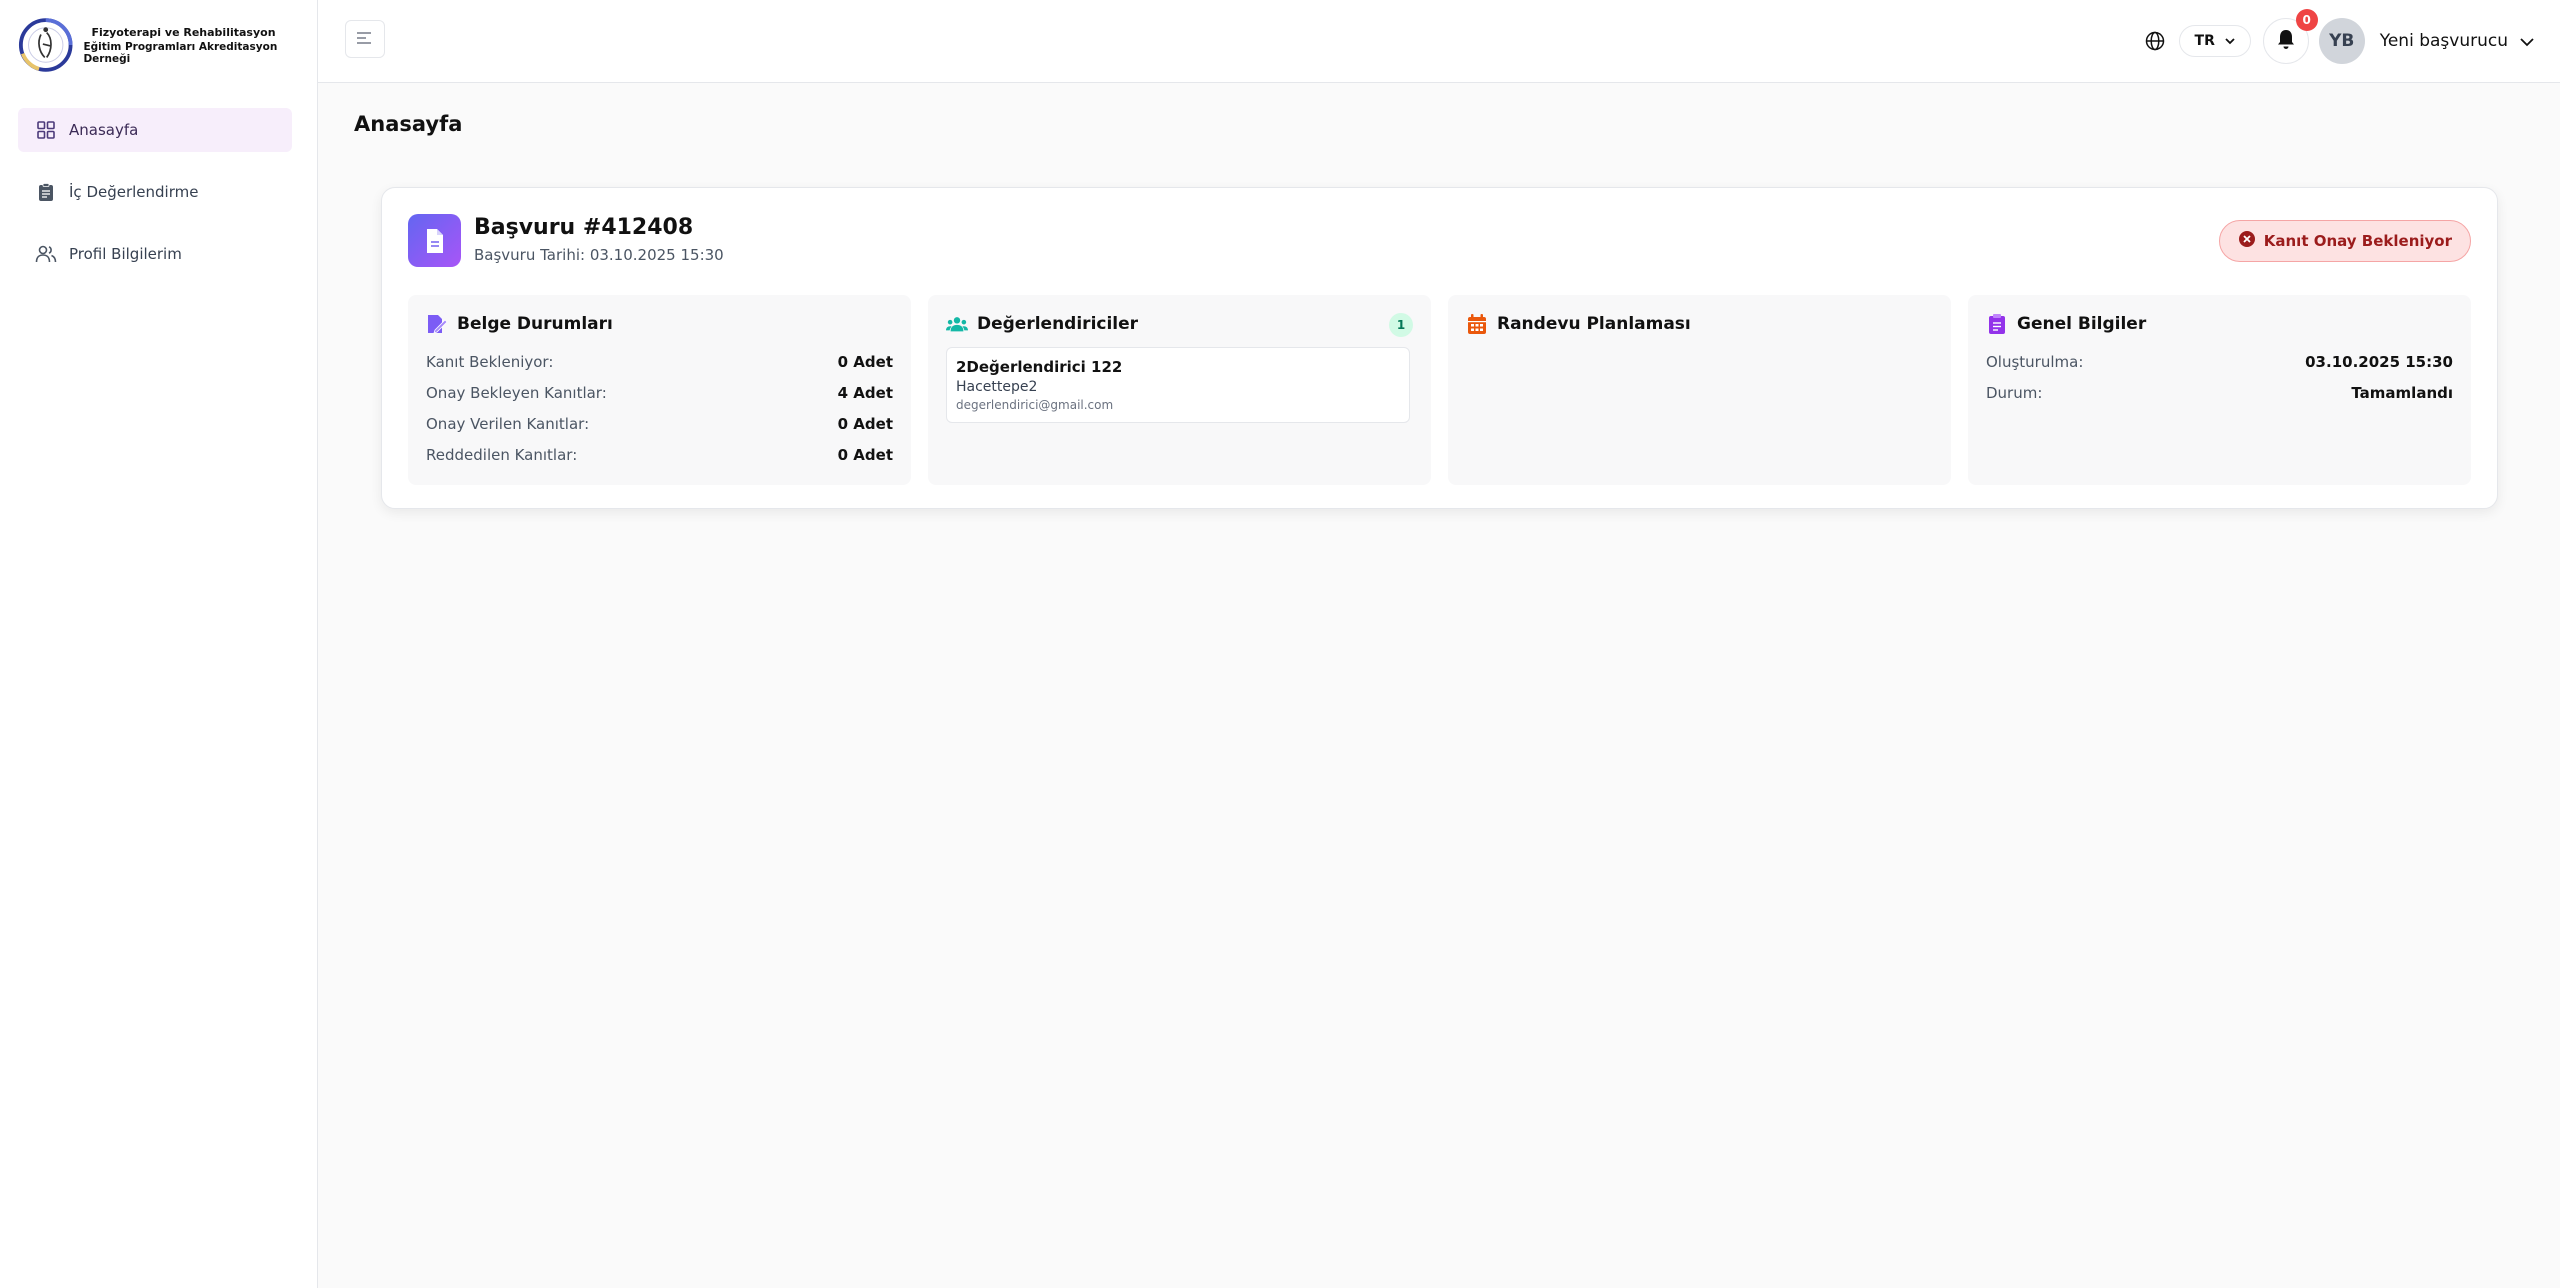  What do you see at coordinates (1035, 405) in the screenshot?
I see `evaluator-email: degerlendirici@gmail.com` at bounding box center [1035, 405].